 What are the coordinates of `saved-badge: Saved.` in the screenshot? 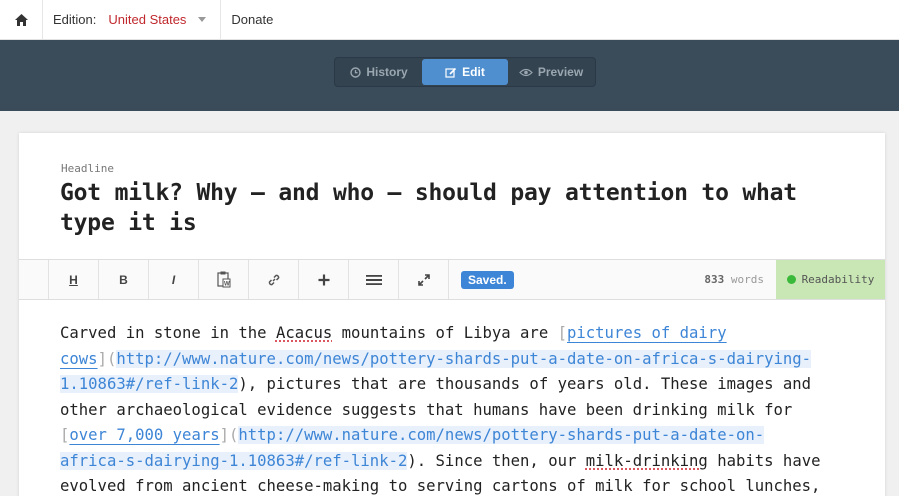 It's located at (487, 279).